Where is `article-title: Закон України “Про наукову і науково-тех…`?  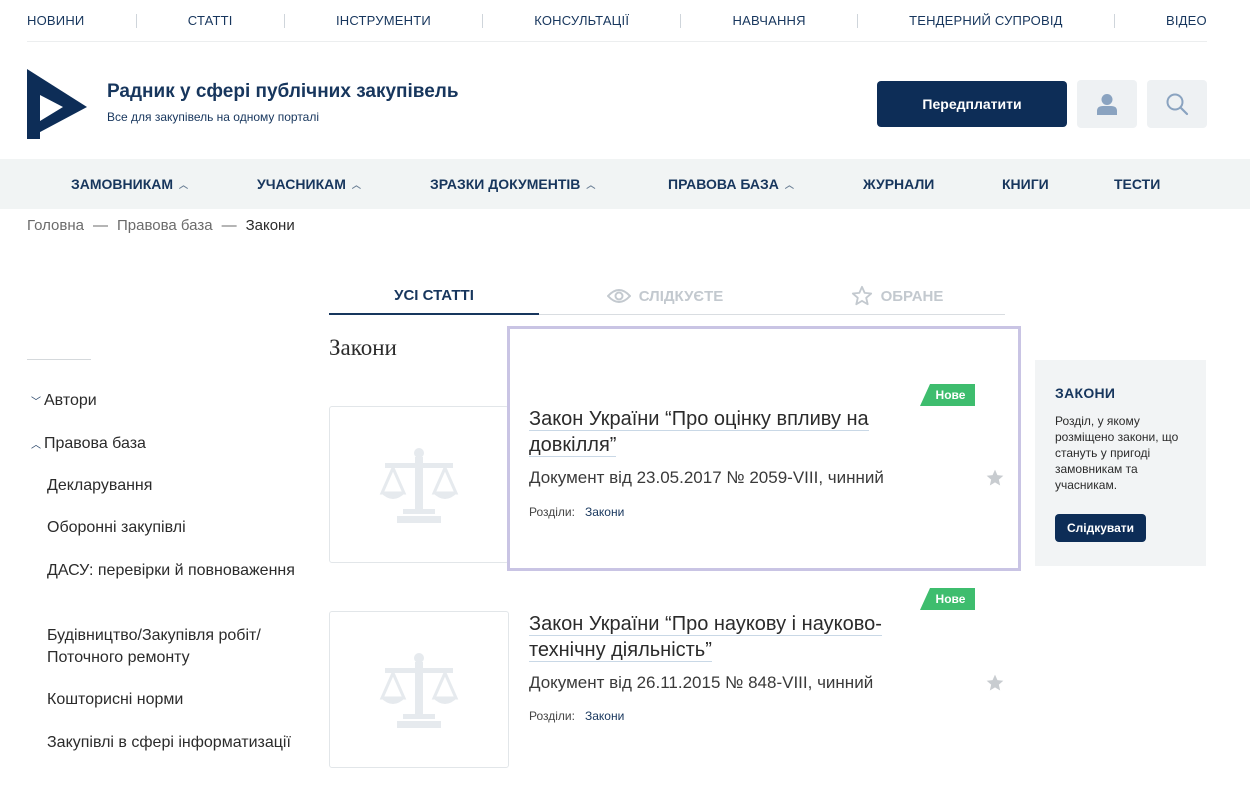 article-title: Закон України “Про наукову і науково-тех… is located at coordinates (714, 637).